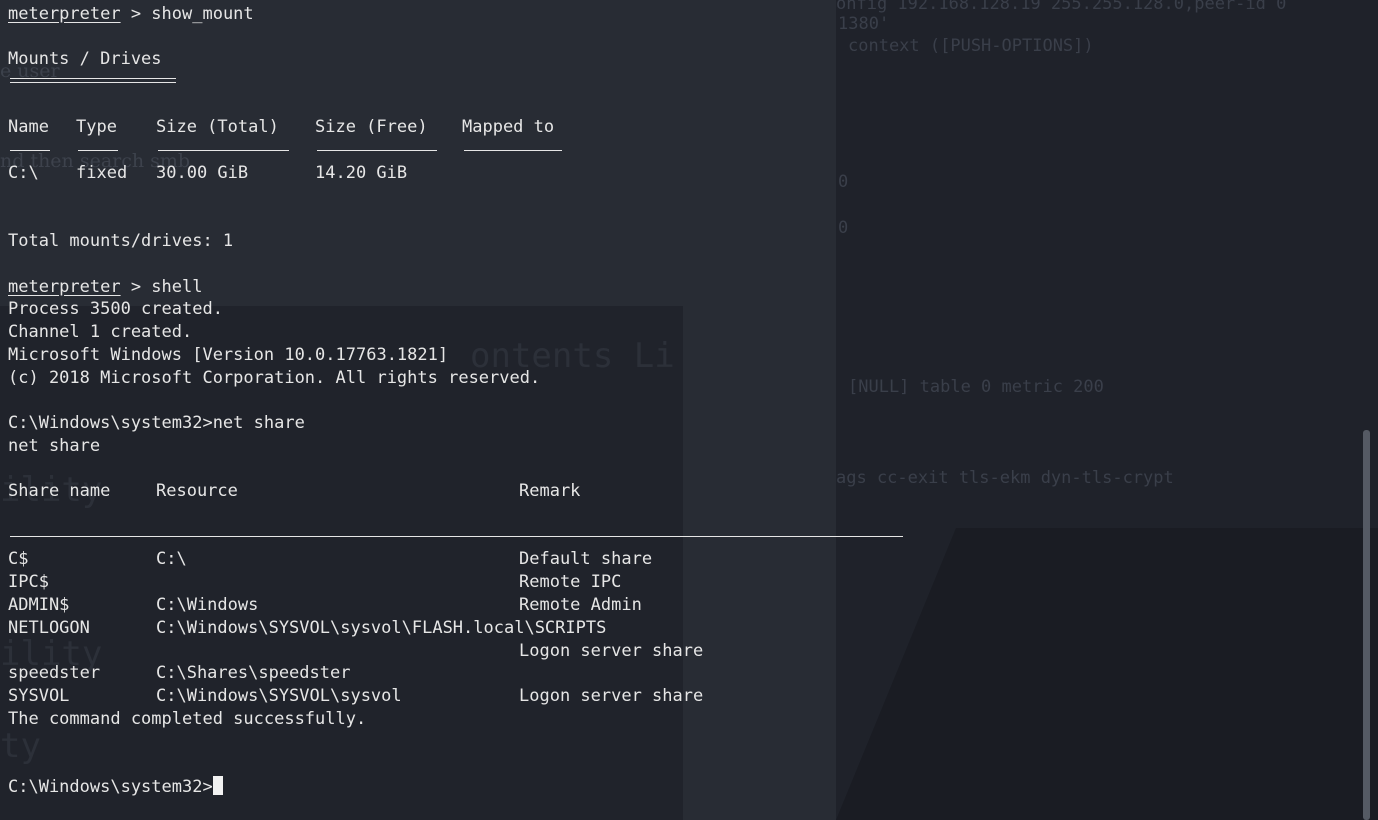 This screenshot has width=1378, height=820. Describe the element at coordinates (586, 559) in the screenshot. I see `share-remark: Default share` at that location.